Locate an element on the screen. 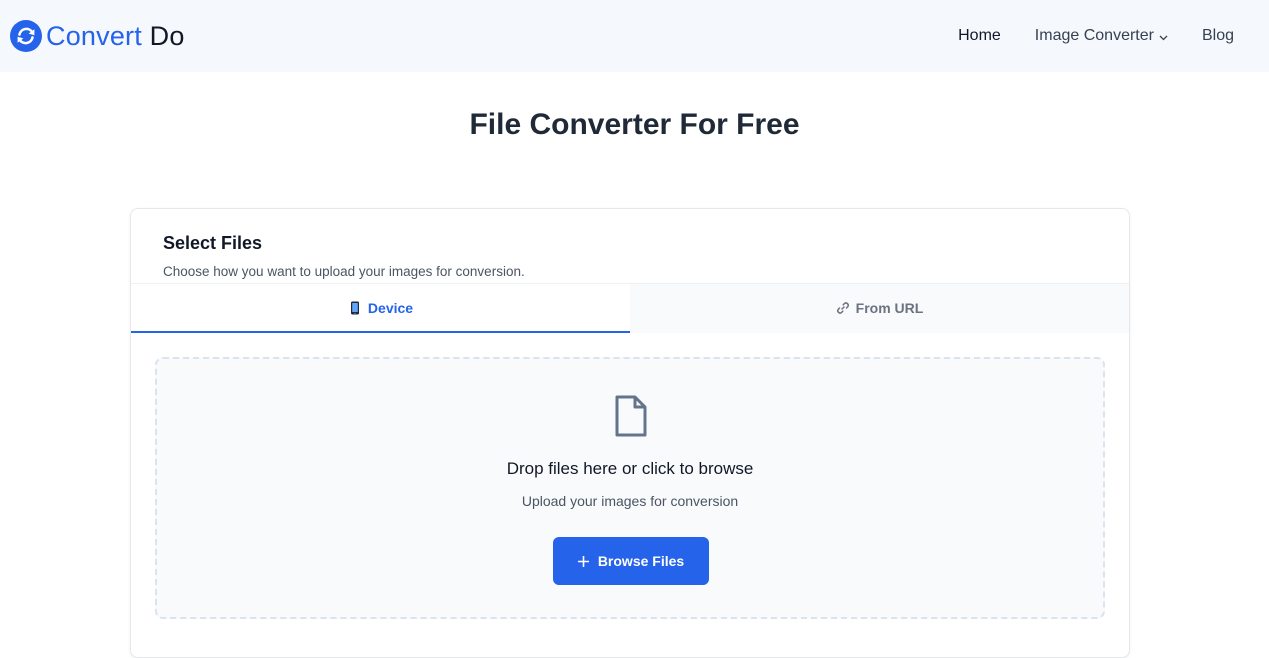  nav-blog-link: Blog is located at coordinates (1218, 36).